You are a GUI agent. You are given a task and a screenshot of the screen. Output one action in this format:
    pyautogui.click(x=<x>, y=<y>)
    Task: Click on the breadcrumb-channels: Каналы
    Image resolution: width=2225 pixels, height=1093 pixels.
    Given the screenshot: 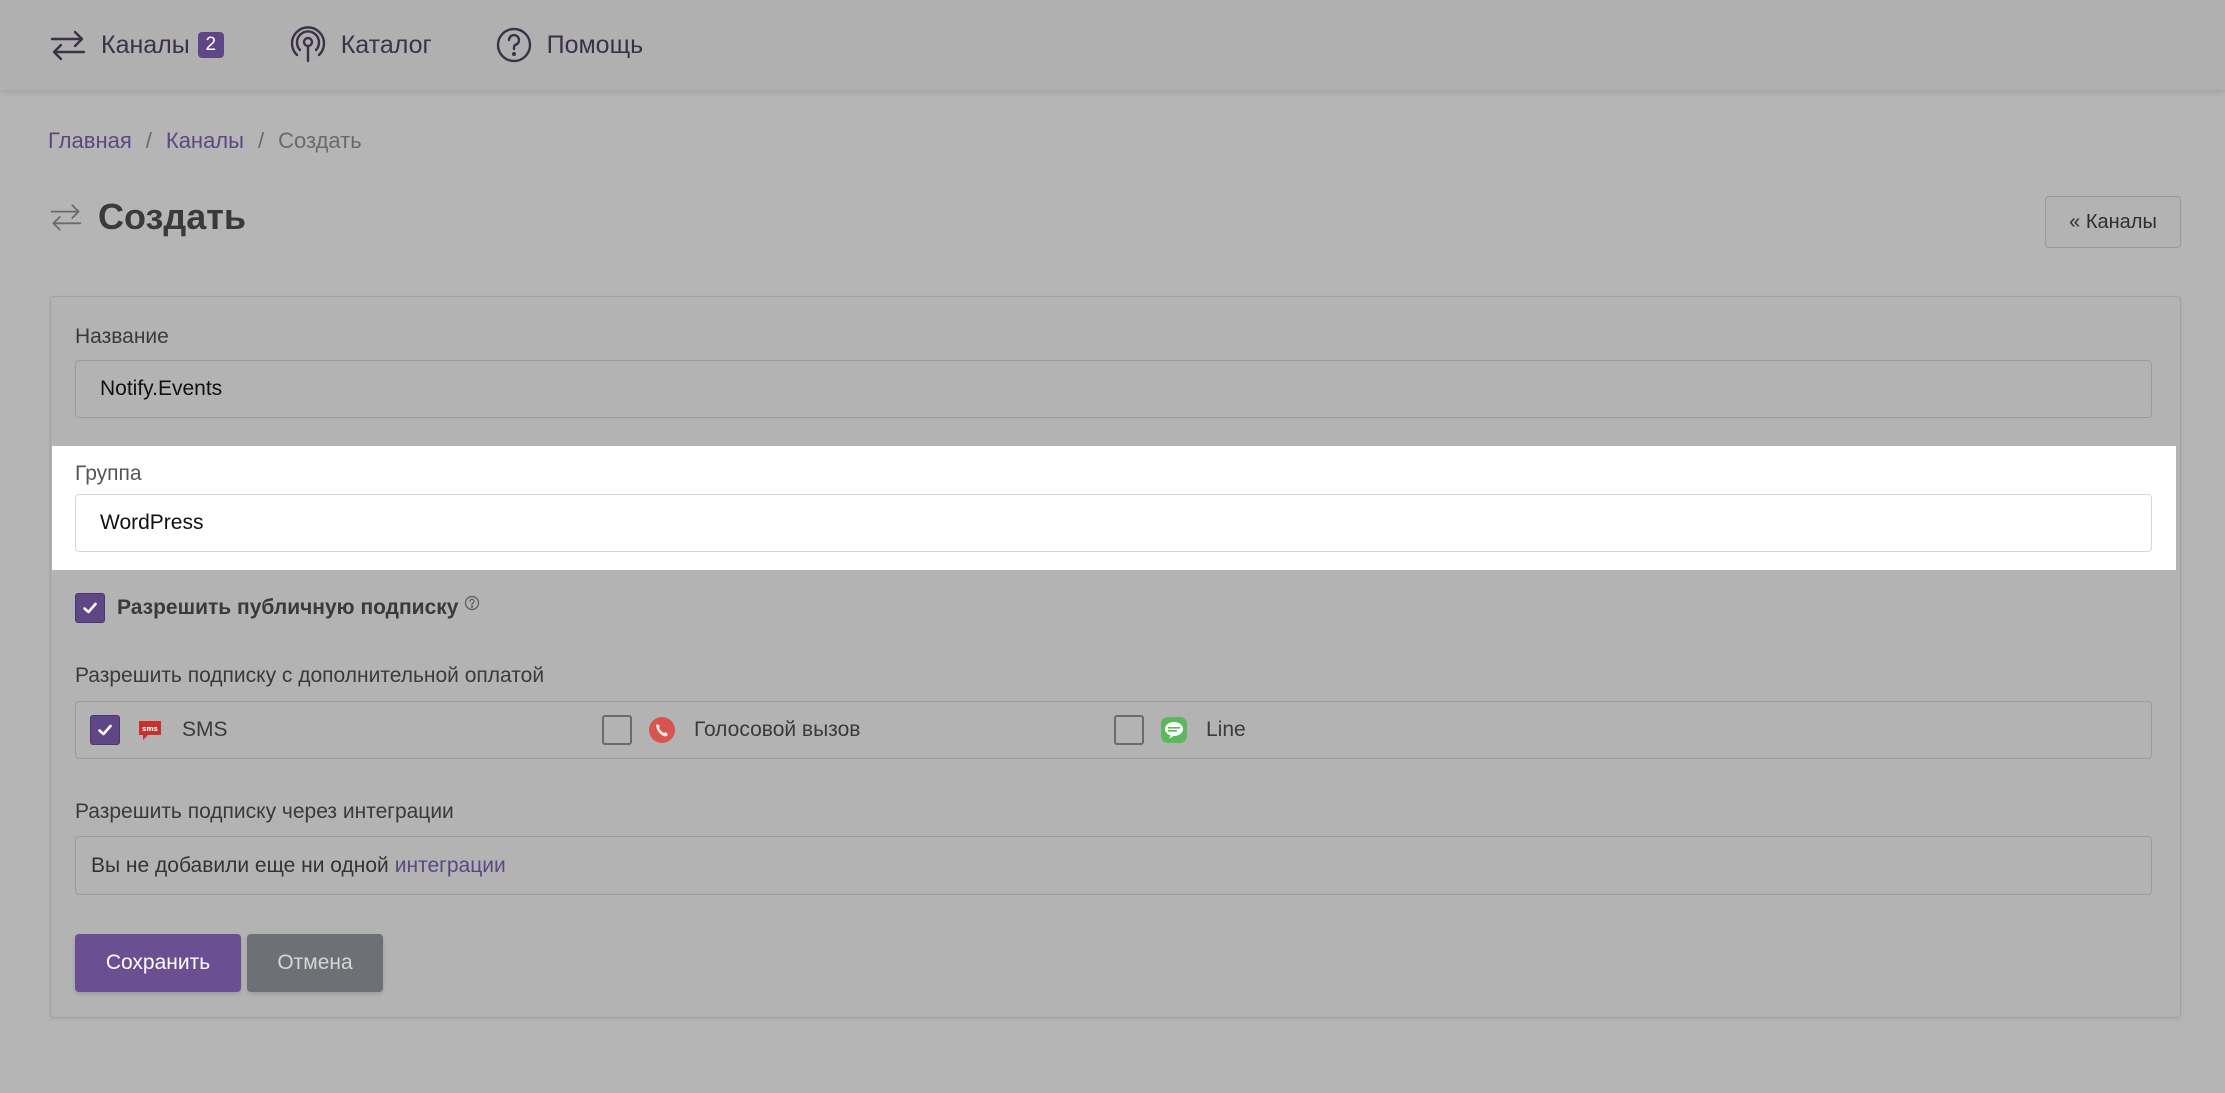 What is the action you would take?
    pyautogui.click(x=205, y=141)
    